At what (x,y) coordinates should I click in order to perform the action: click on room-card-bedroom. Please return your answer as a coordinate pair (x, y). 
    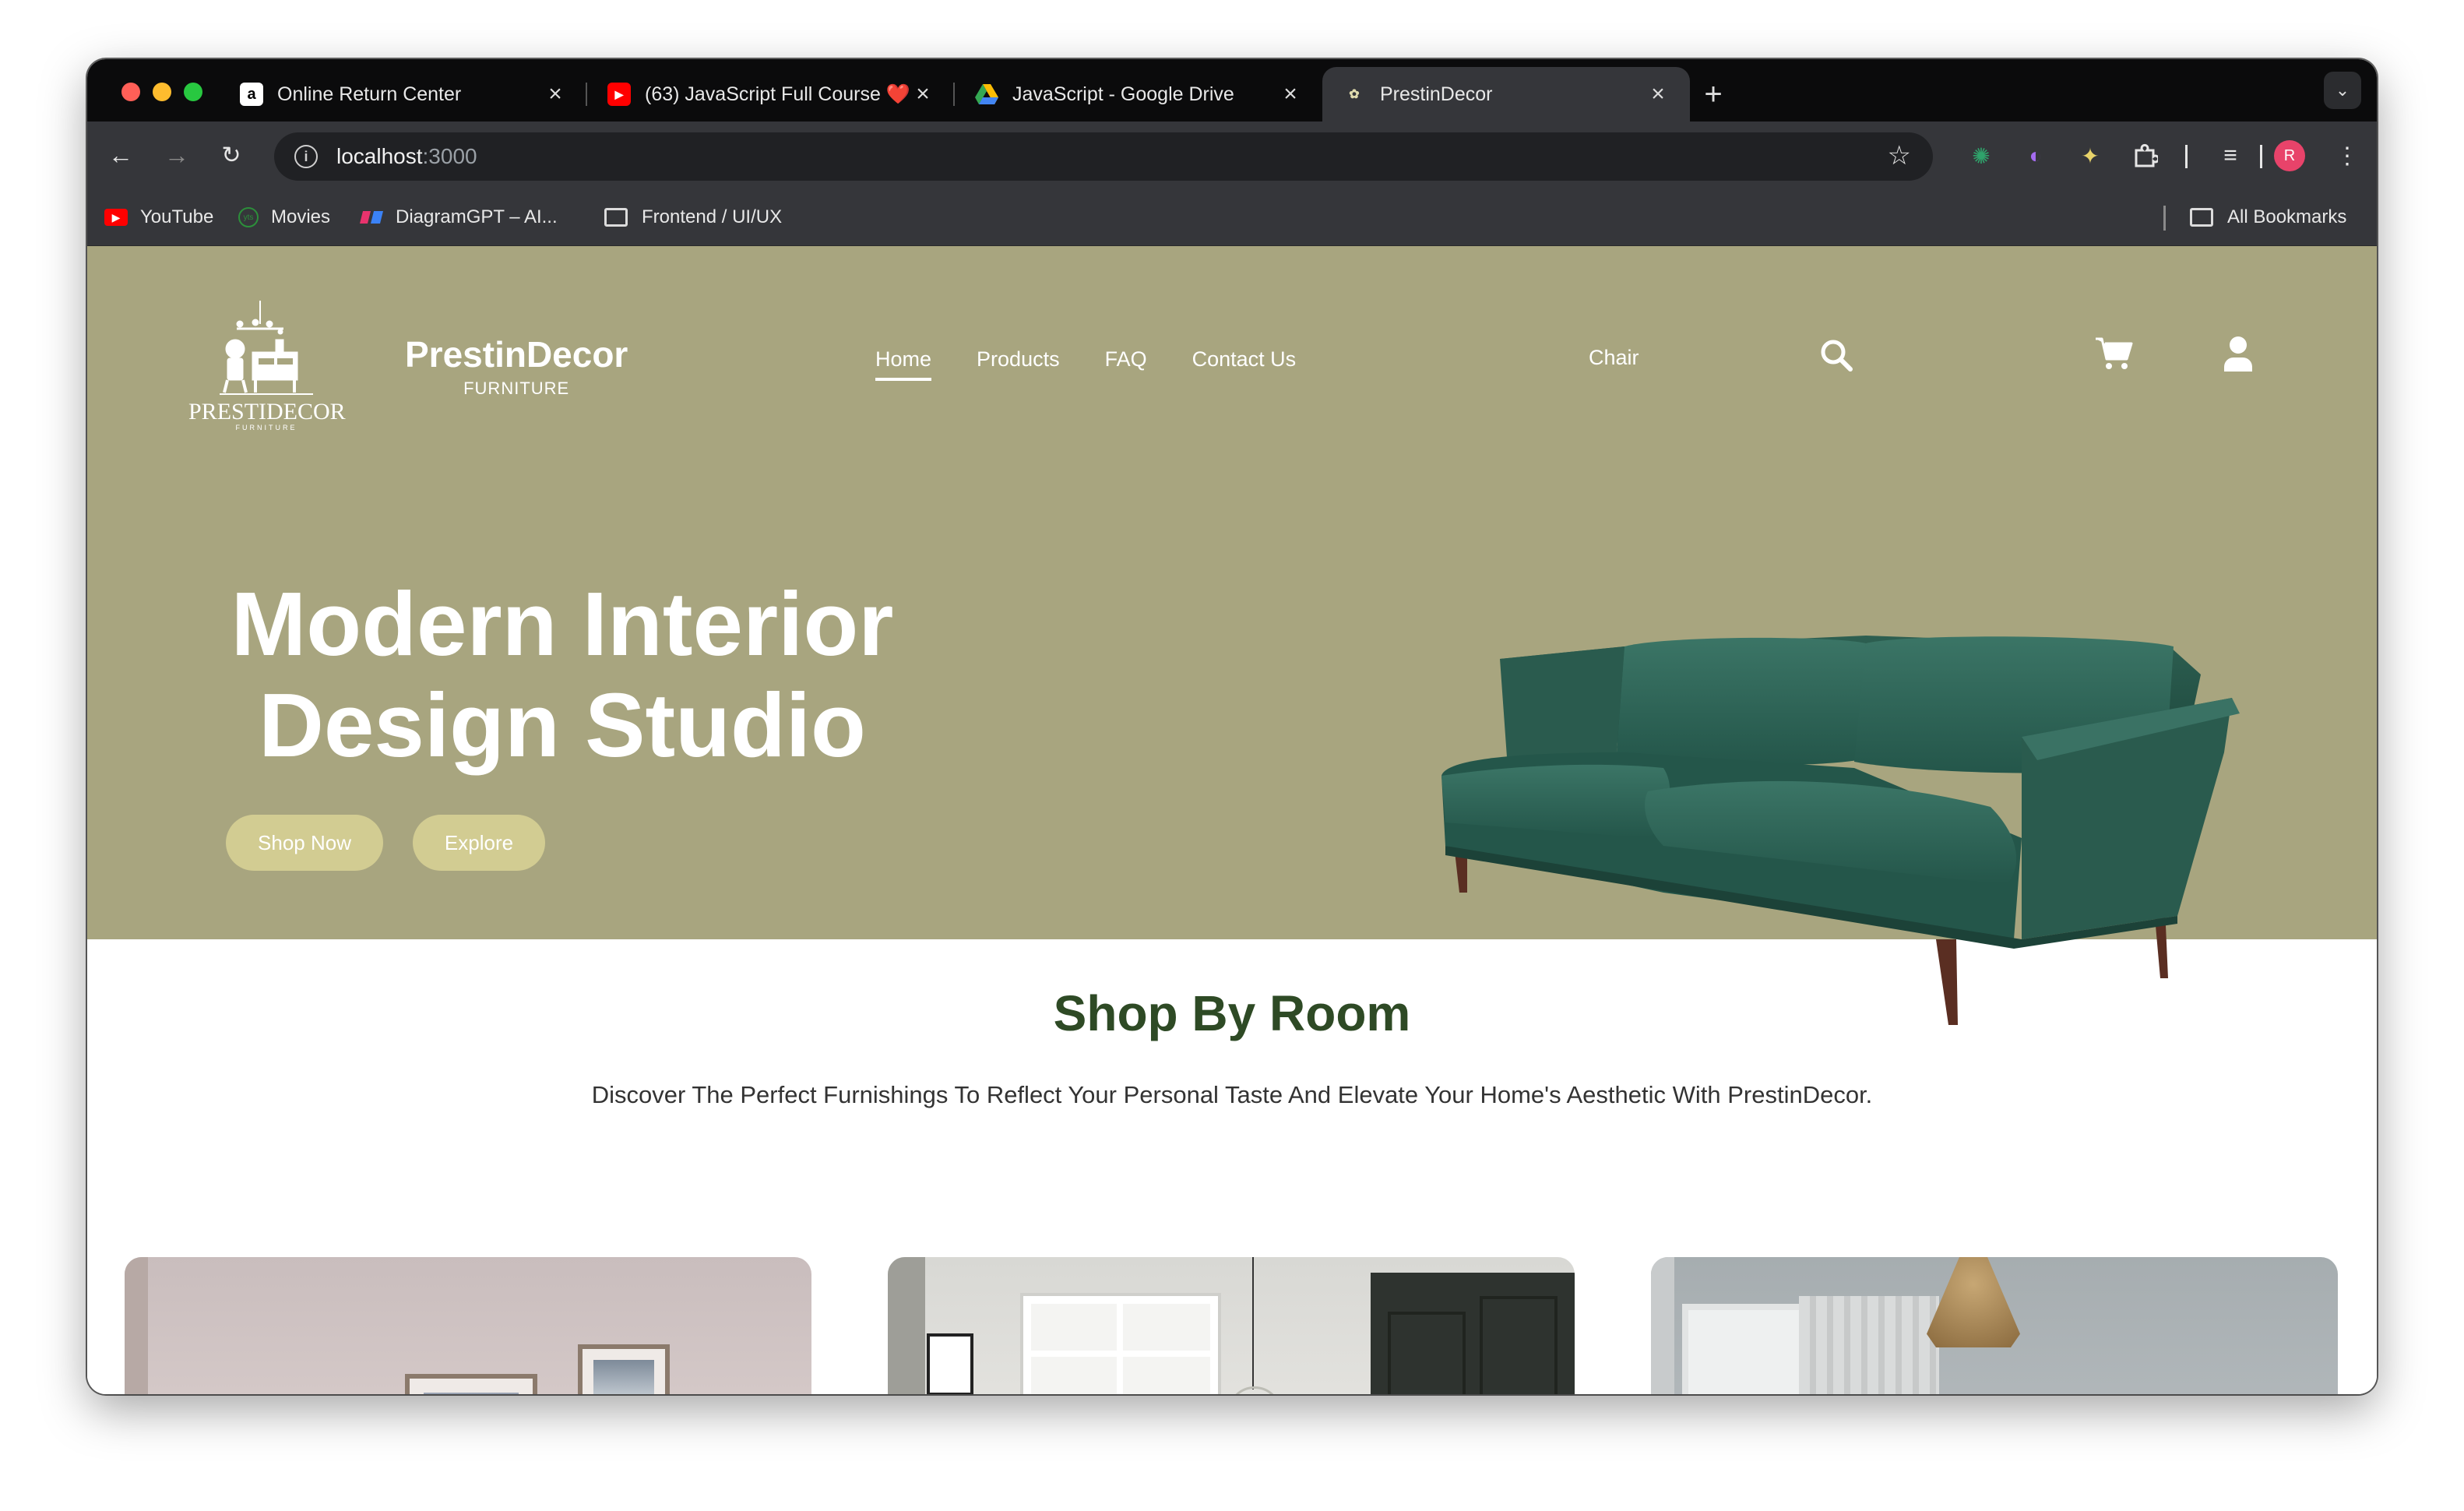
    Looking at the image, I should click on (1232, 1325).